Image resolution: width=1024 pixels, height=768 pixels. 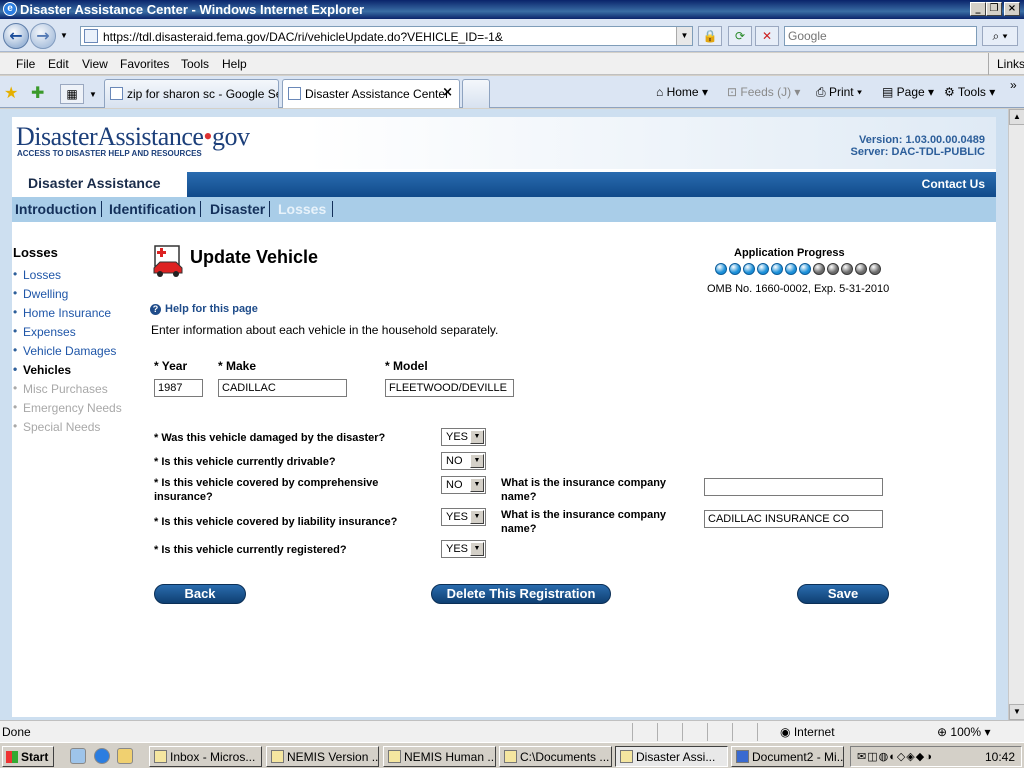 What do you see at coordinates (78, 391) in the screenshot?
I see `sidebar-item-misc-purchases: Misc Purchases` at bounding box center [78, 391].